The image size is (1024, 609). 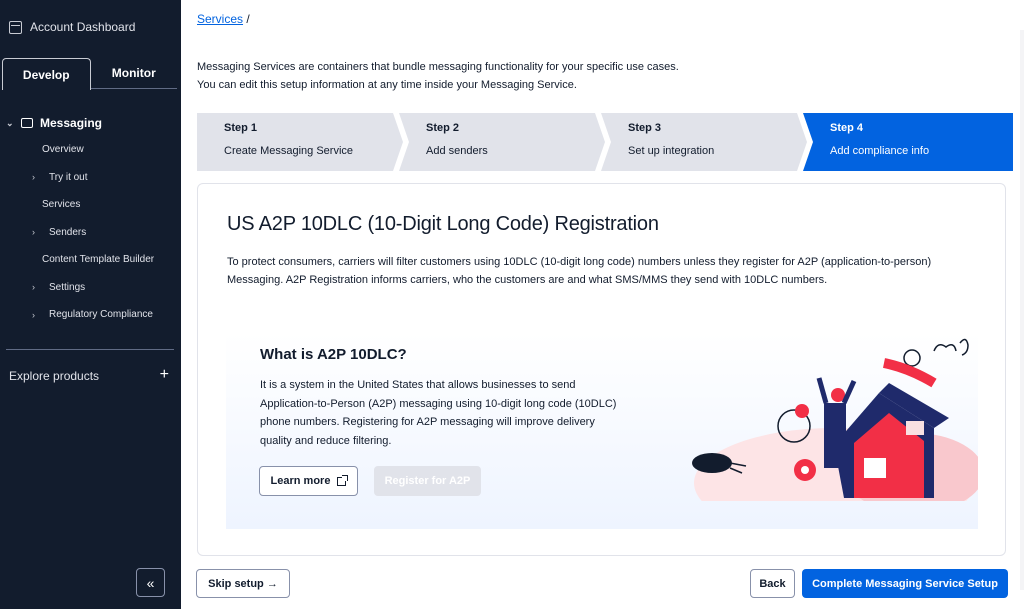 What do you see at coordinates (10, 122) in the screenshot?
I see `chevron-down-icon: ⌄` at bounding box center [10, 122].